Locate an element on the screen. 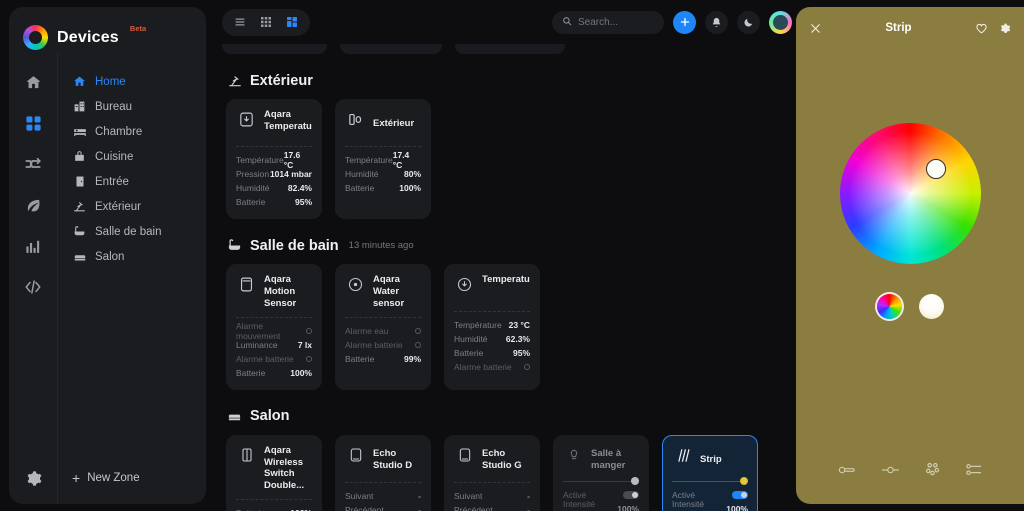 Image resolution: width=1024 pixels, height=511 pixels. row-key: Suivant is located at coordinates (359, 495).